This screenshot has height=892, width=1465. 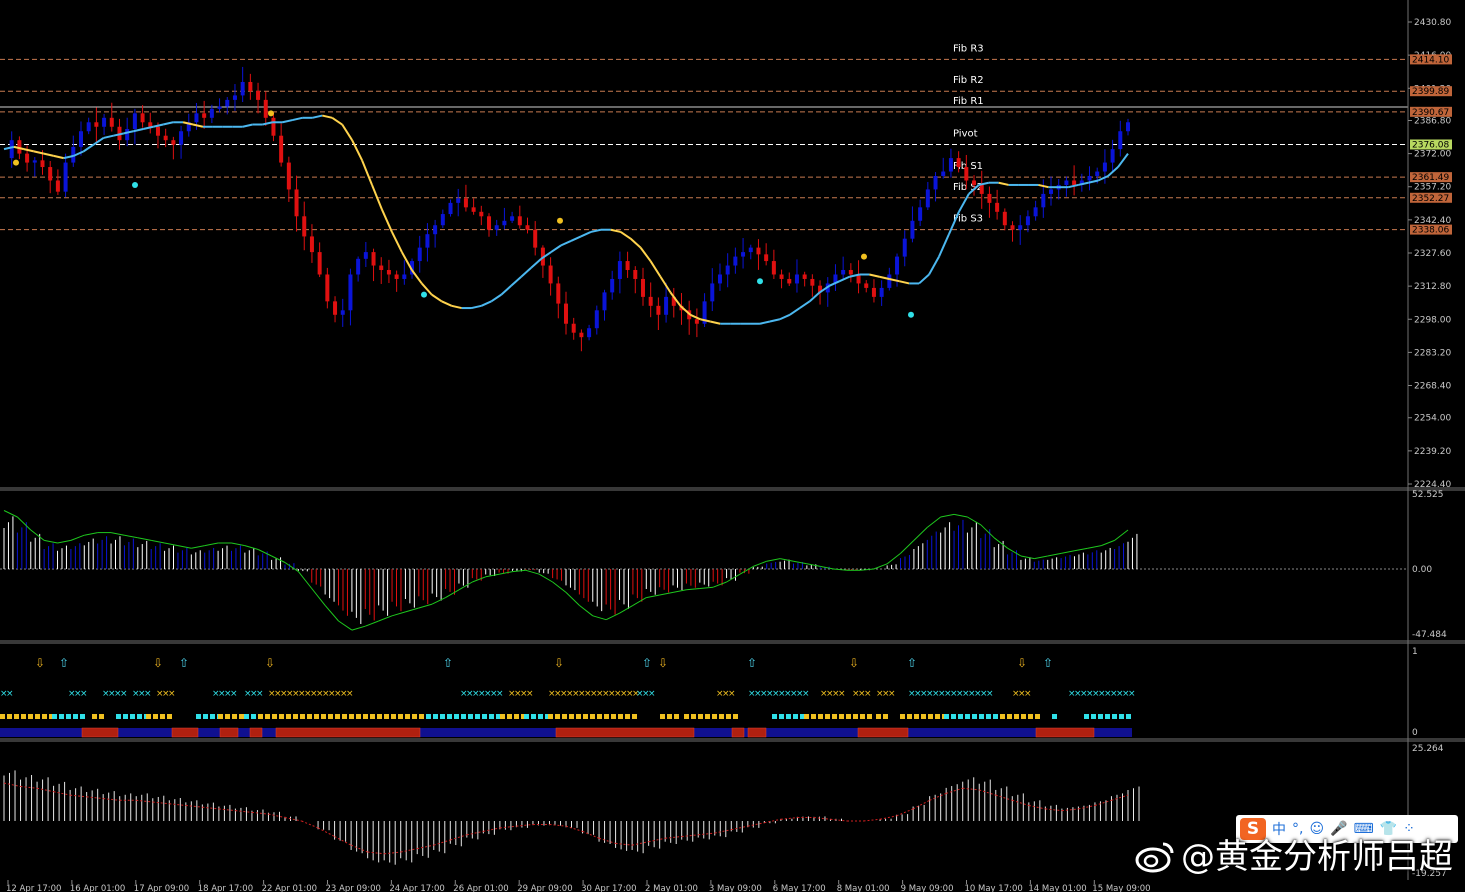 What do you see at coordinates (863, 888) in the screenshot?
I see `time-tick-label: 8 May 01:00` at bounding box center [863, 888].